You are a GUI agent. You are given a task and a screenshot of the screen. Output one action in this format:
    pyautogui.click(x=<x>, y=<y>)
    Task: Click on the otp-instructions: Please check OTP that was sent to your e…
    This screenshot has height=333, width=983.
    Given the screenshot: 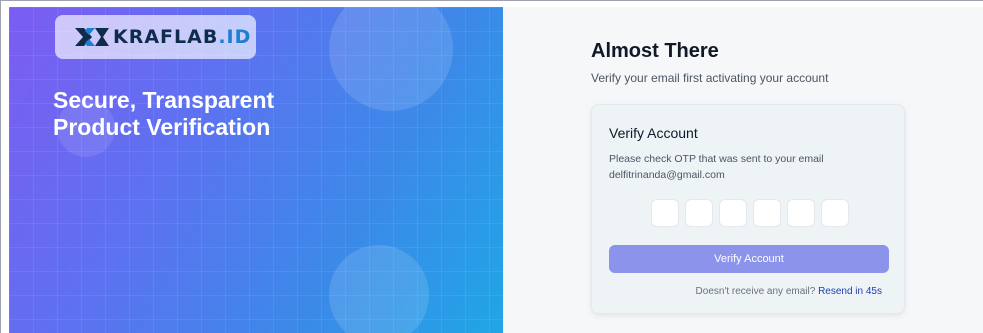 What is the action you would take?
    pyautogui.click(x=716, y=159)
    